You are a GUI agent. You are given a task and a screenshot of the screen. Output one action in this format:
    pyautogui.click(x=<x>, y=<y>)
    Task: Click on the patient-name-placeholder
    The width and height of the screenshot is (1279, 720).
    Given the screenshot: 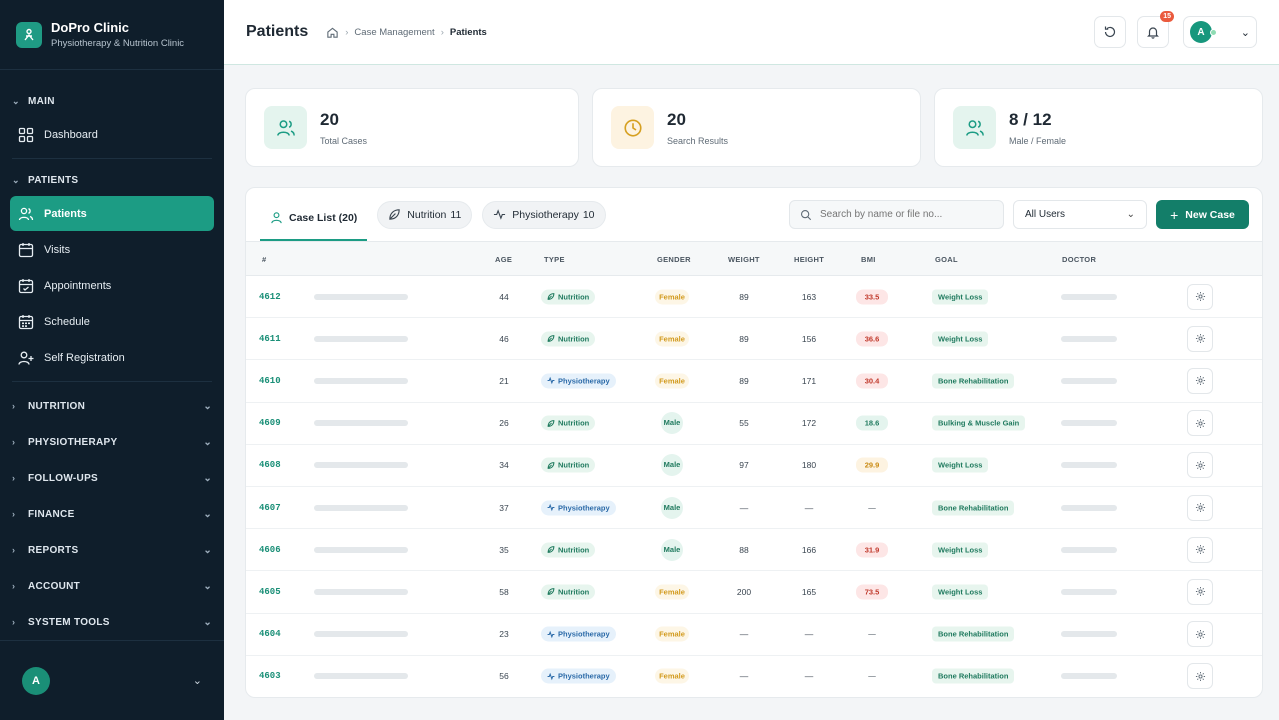 What is the action you would take?
    pyautogui.click(x=361, y=676)
    